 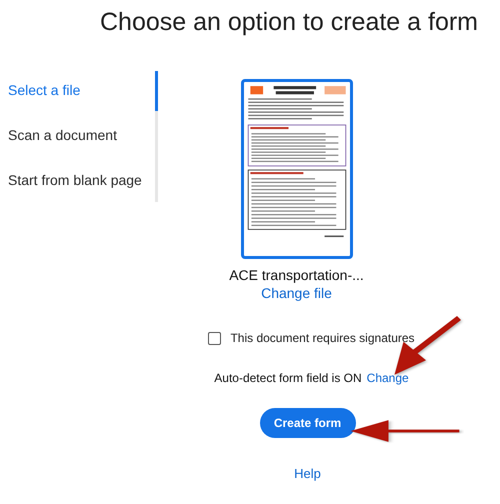 I want to click on help-link: Help, so click(x=307, y=473).